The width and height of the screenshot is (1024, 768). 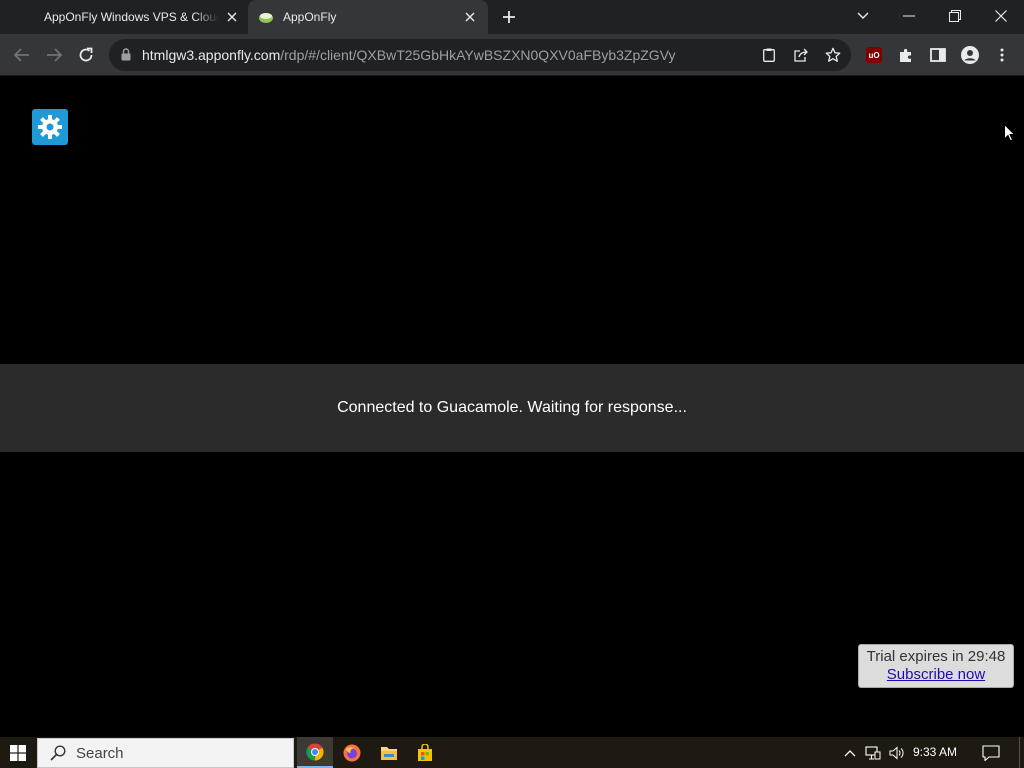 I want to click on back-arrow-icon, so click(x=22, y=55).